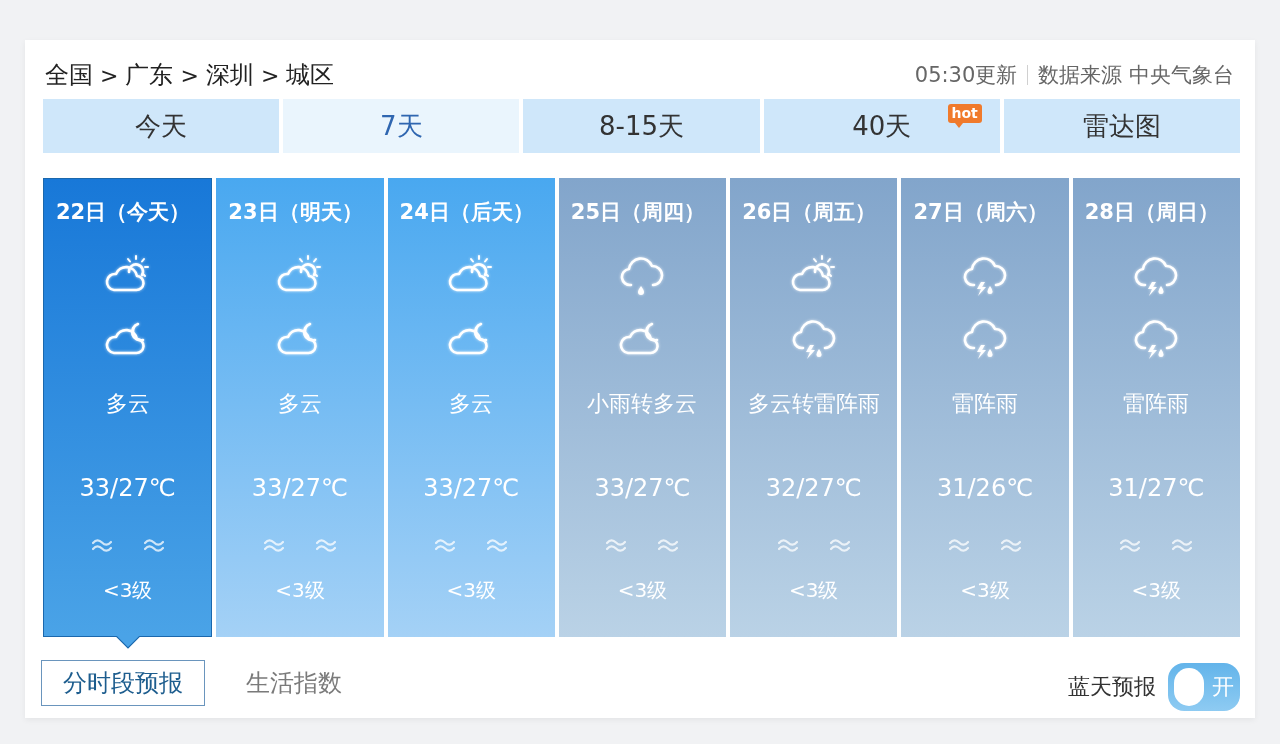 The image size is (1280, 744). I want to click on data-source-text: 数据来源 中央气象台, so click(1136, 75).